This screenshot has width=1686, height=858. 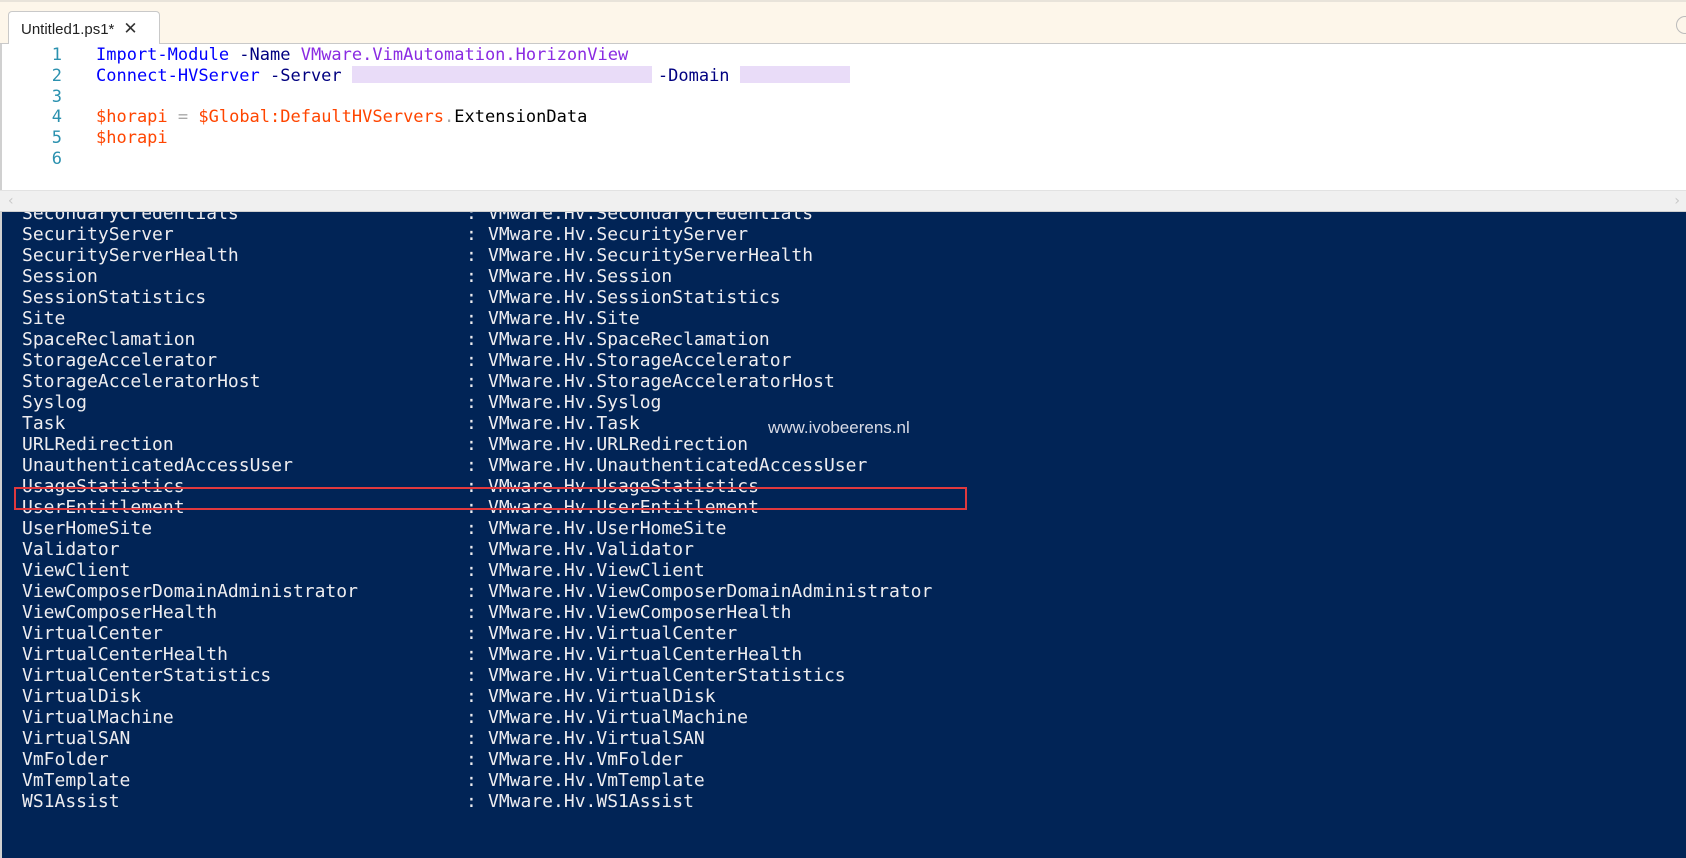 I want to click on code-token: Import-Module, so click(x=163, y=55).